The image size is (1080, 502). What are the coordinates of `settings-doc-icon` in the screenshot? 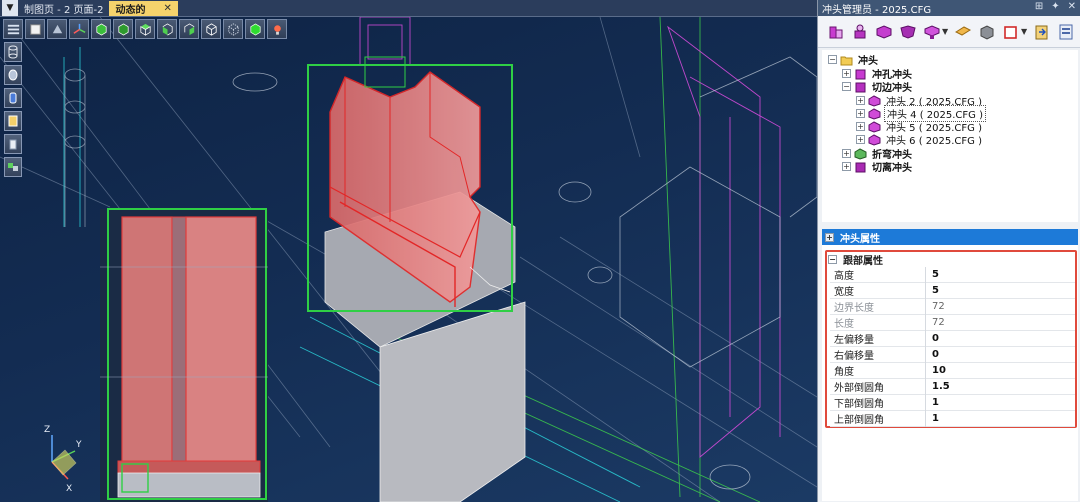 It's located at (1066, 32).